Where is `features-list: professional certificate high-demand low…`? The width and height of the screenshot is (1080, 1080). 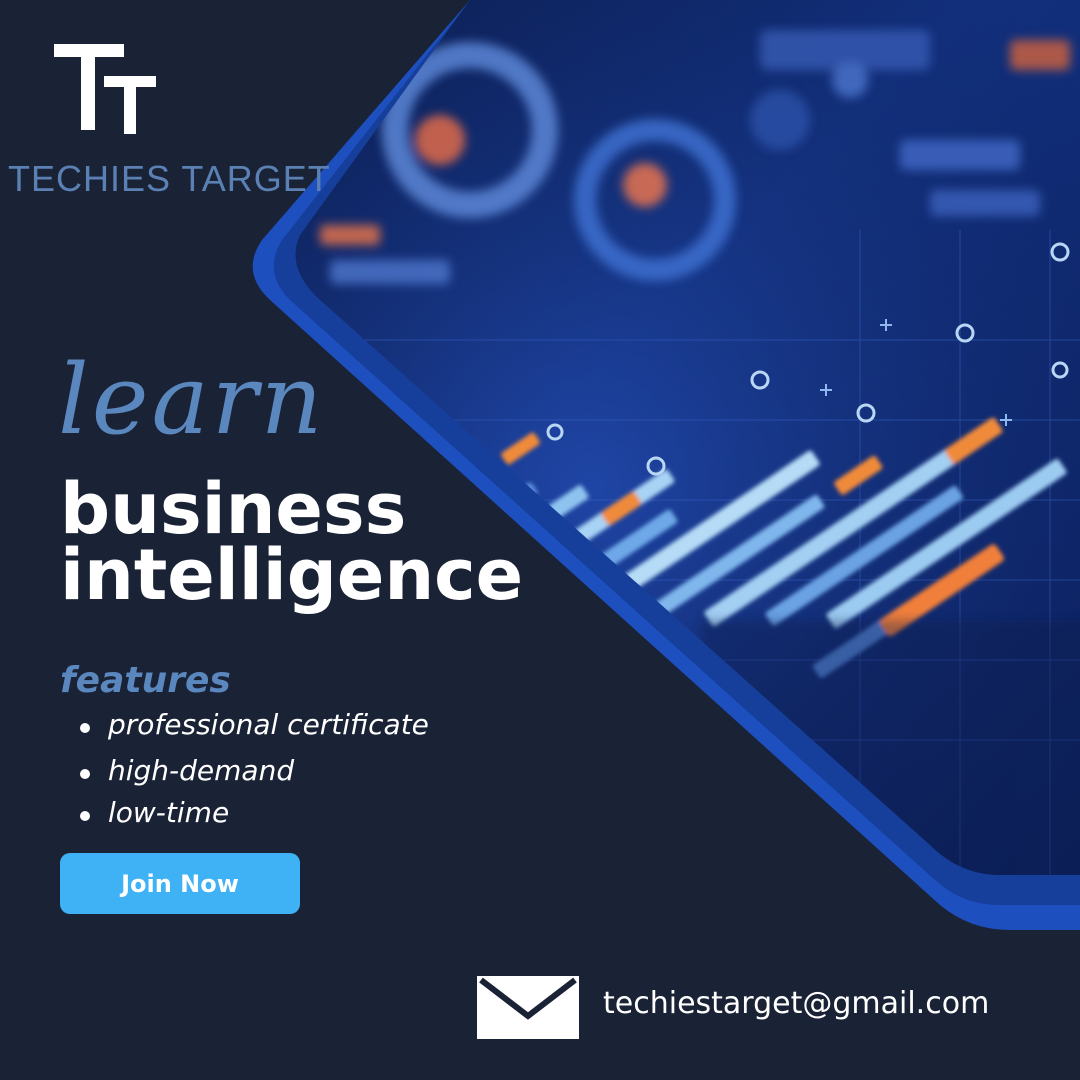
features-list: professional certificate high-demand low… is located at coordinates (254, 773).